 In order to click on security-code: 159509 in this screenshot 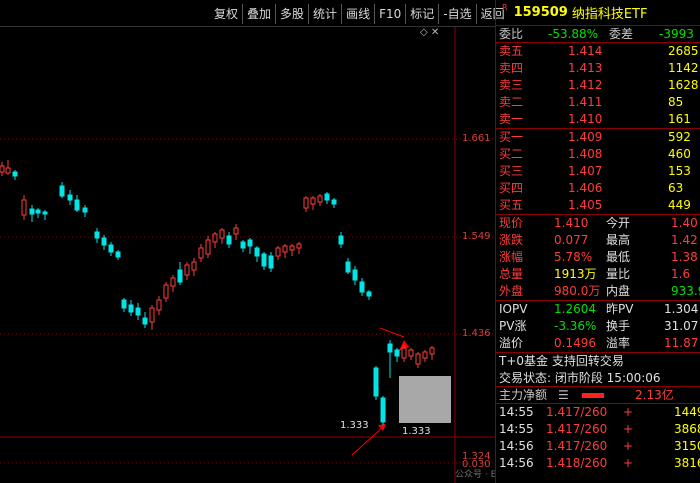, I will do `click(541, 12)`.